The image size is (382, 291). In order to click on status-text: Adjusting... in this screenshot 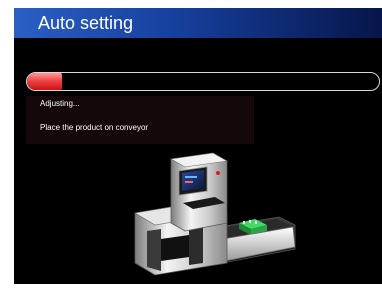, I will do `click(60, 103)`.